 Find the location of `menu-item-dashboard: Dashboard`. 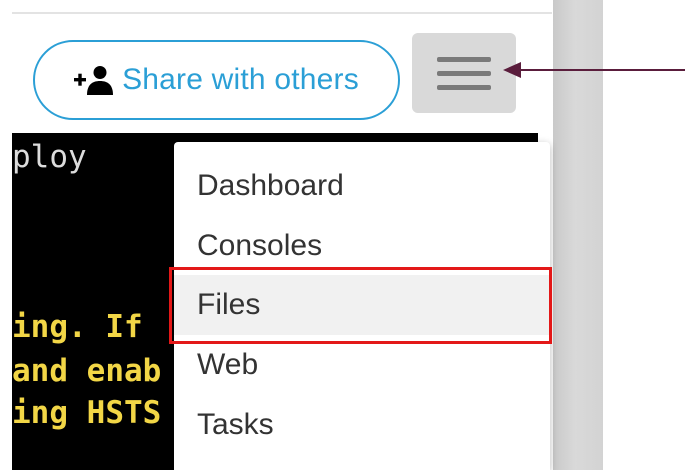

menu-item-dashboard: Dashboard is located at coordinates (362, 186).